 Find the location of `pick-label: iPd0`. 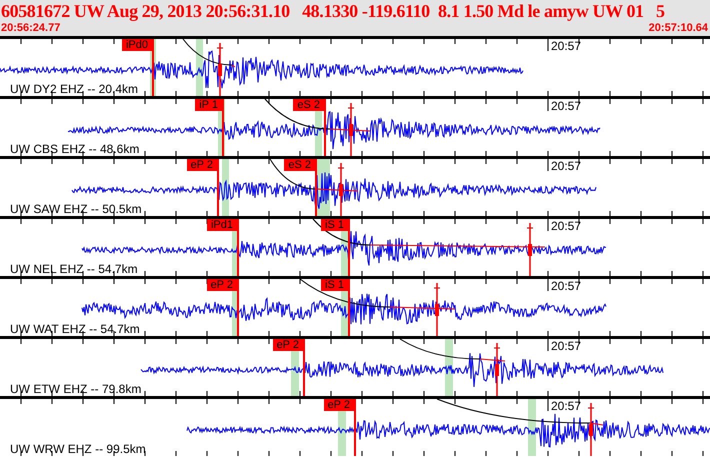

pick-label: iPd0 is located at coordinates (137, 45).